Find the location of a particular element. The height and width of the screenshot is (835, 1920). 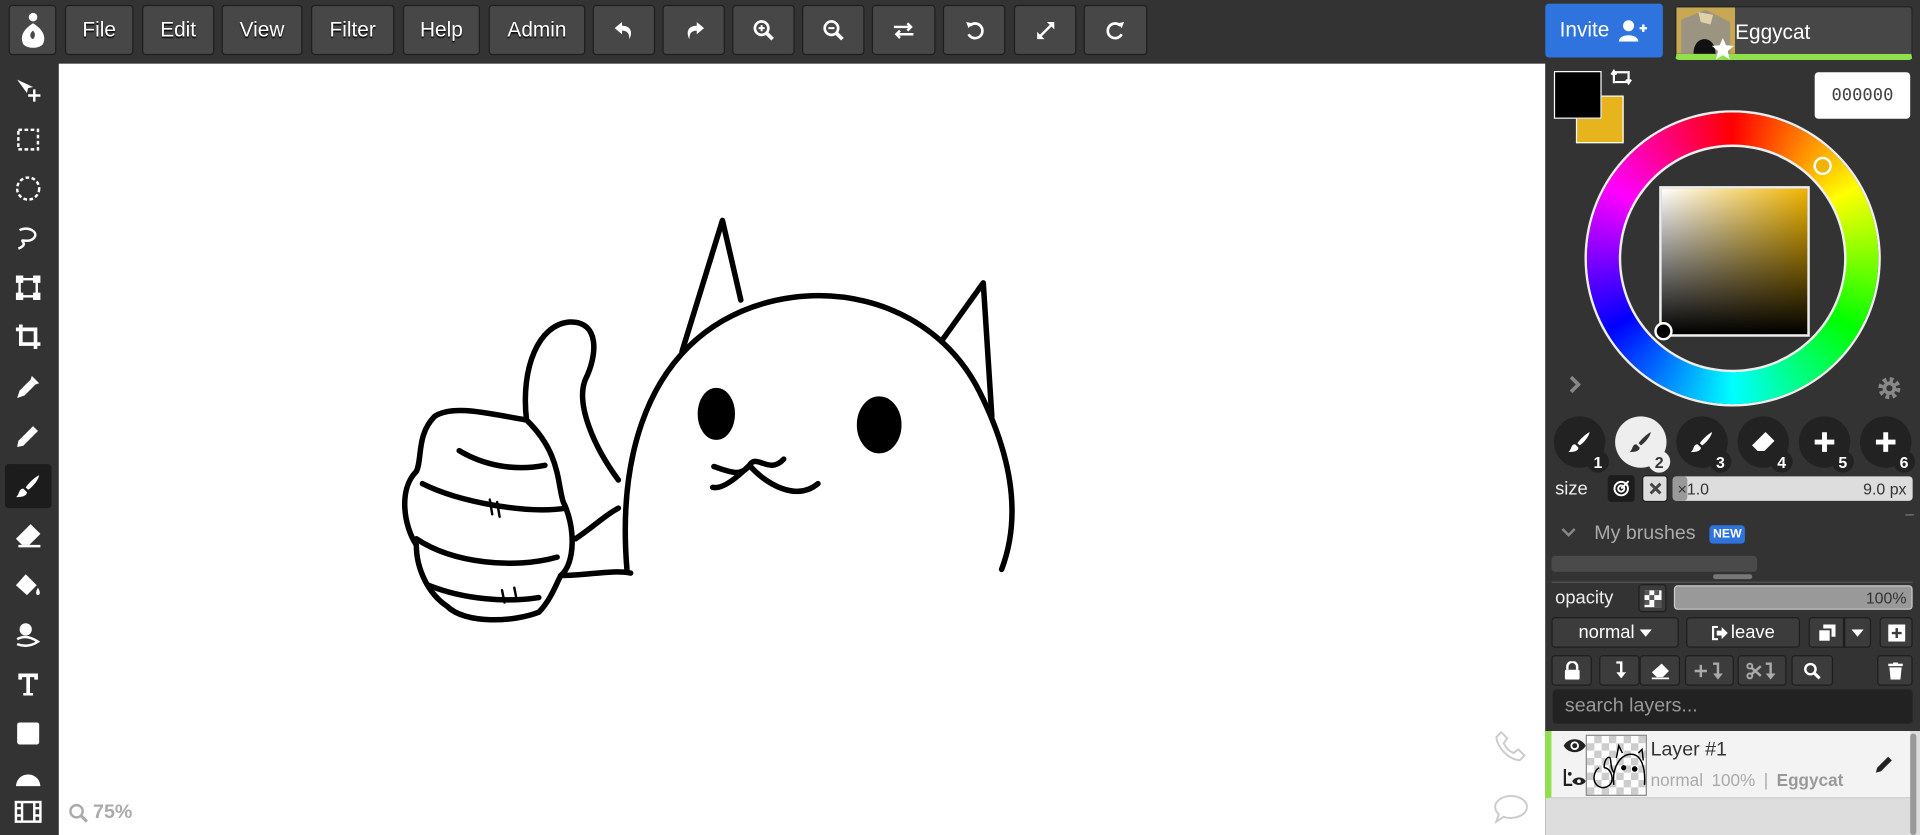

layer-list: Layer #1 normal 100% | Eggycat is located at coordinates (1732, 783).